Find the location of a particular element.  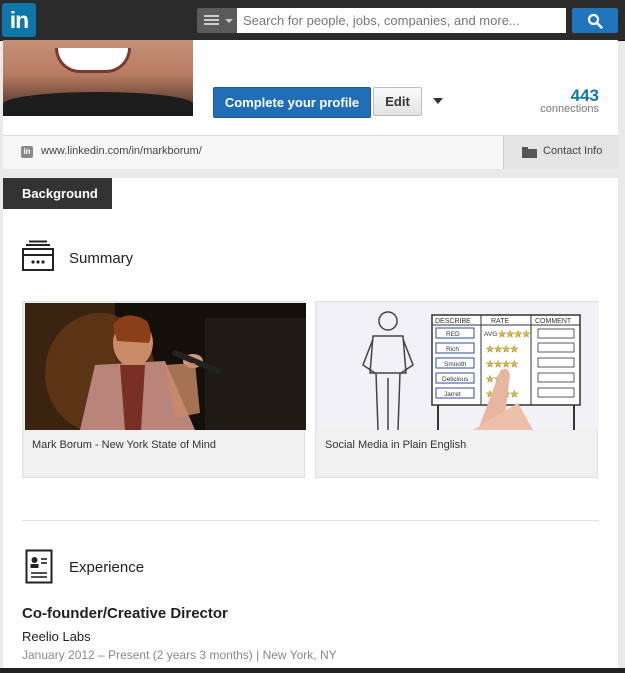

whiteboard-row: Smooth is located at coordinates (455, 364).